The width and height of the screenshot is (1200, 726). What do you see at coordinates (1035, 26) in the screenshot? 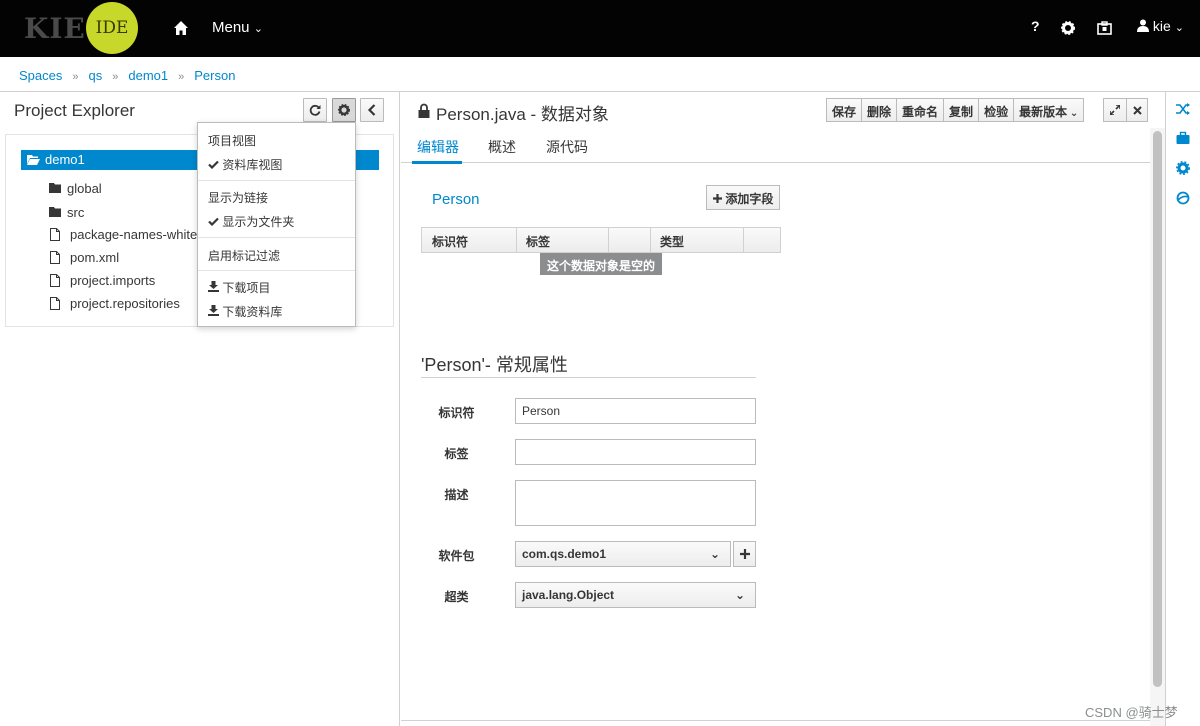
I see `help-icon: ?` at bounding box center [1035, 26].